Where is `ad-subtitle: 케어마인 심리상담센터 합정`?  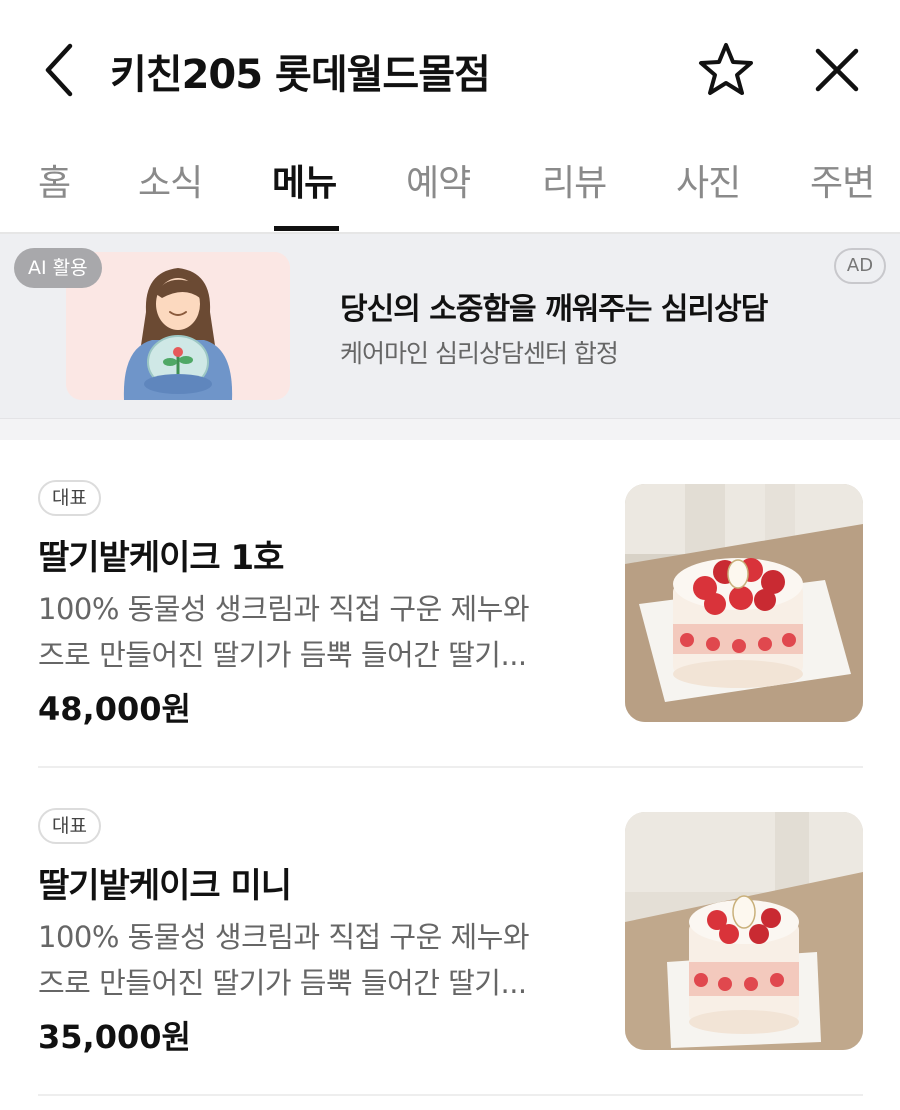 ad-subtitle: 케어마인 심리상담센터 합정 is located at coordinates (479, 352).